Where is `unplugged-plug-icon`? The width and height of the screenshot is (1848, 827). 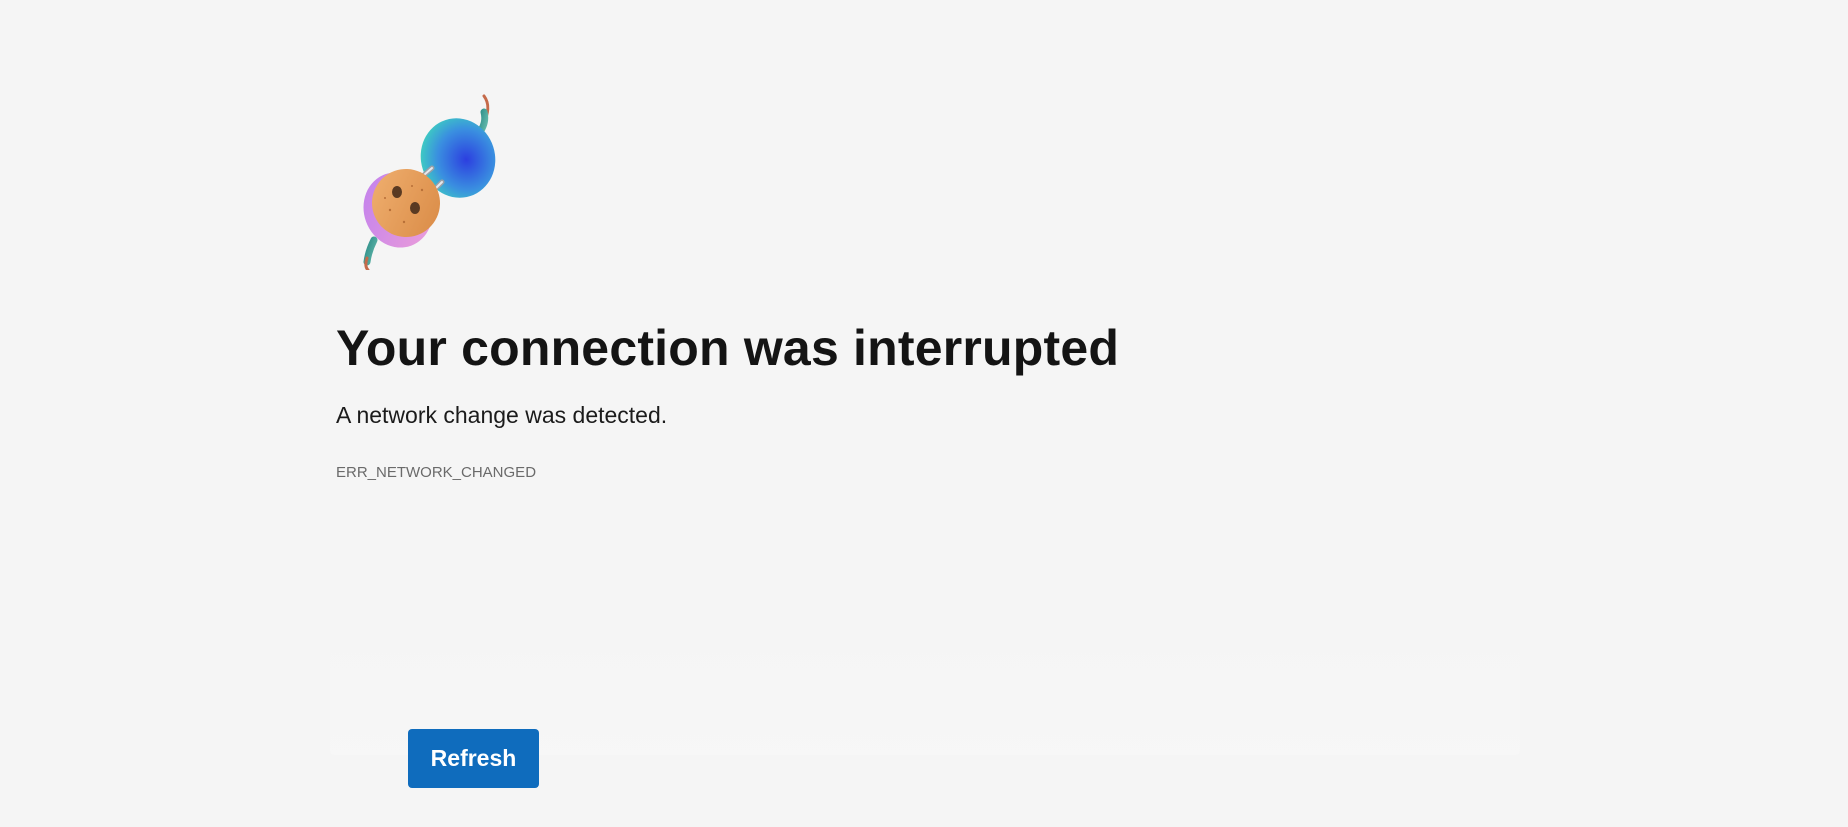 unplugged-plug-icon is located at coordinates (435, 181).